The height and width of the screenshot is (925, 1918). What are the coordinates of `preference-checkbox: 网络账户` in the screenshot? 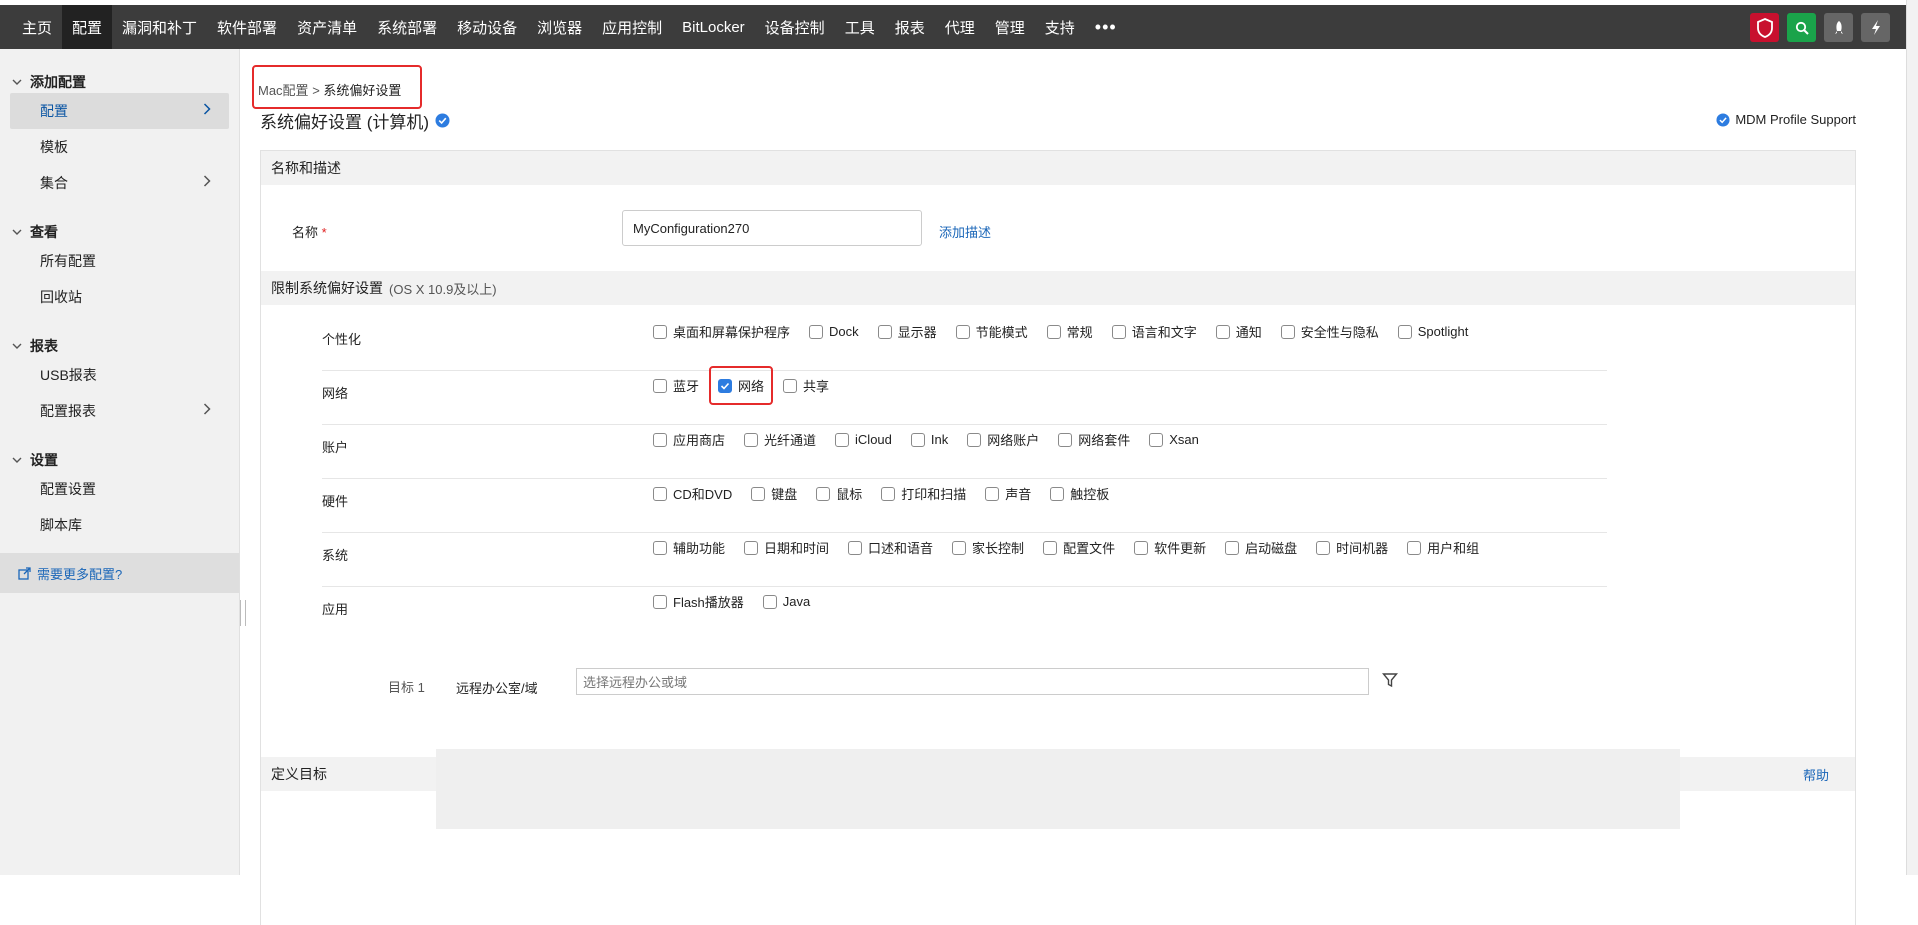 It's located at (1003, 439).